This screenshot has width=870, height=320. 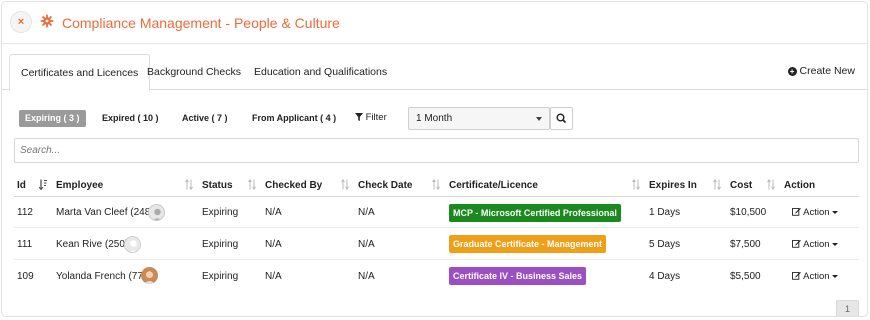 What do you see at coordinates (80, 72) in the screenshot?
I see `tab-certificates-and-licences: Certificates and Licences` at bounding box center [80, 72].